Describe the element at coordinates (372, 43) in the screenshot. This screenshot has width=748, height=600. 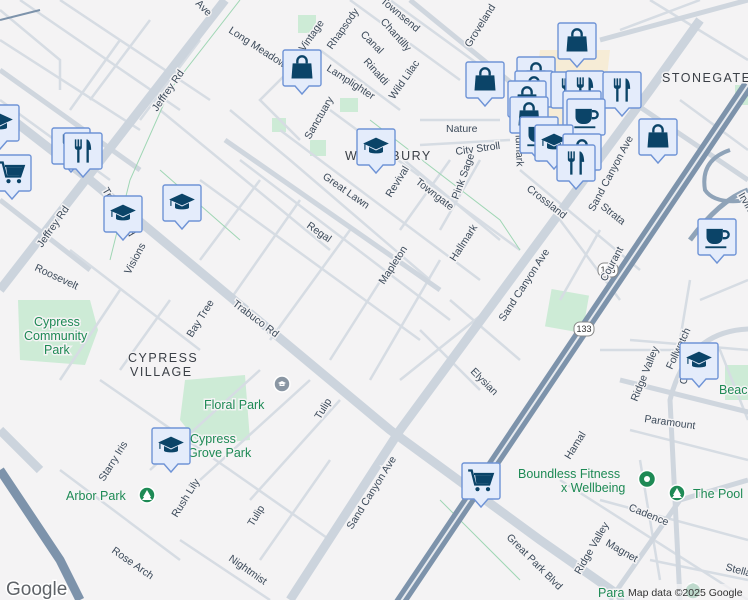
I see `street-label: Canal` at that location.